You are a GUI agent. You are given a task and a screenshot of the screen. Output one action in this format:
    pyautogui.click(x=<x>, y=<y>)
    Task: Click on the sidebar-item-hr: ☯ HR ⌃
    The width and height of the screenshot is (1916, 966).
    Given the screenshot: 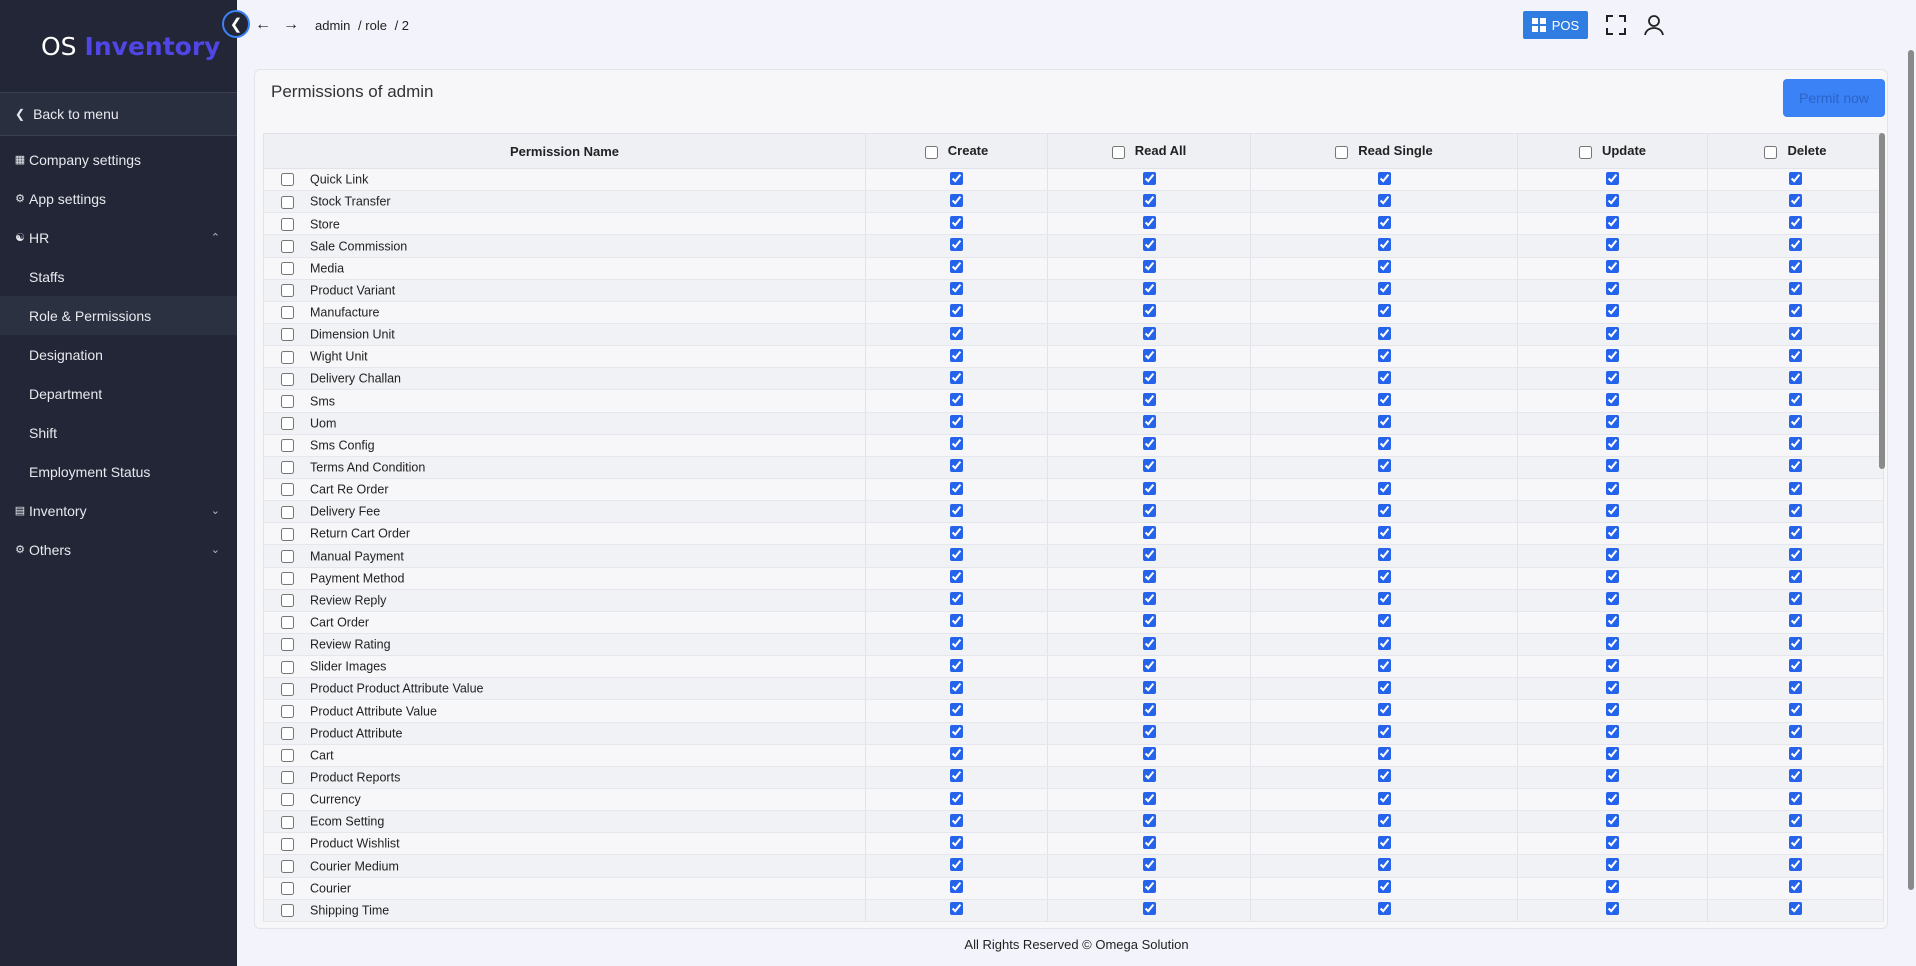 What is the action you would take?
    pyautogui.click(x=118, y=237)
    